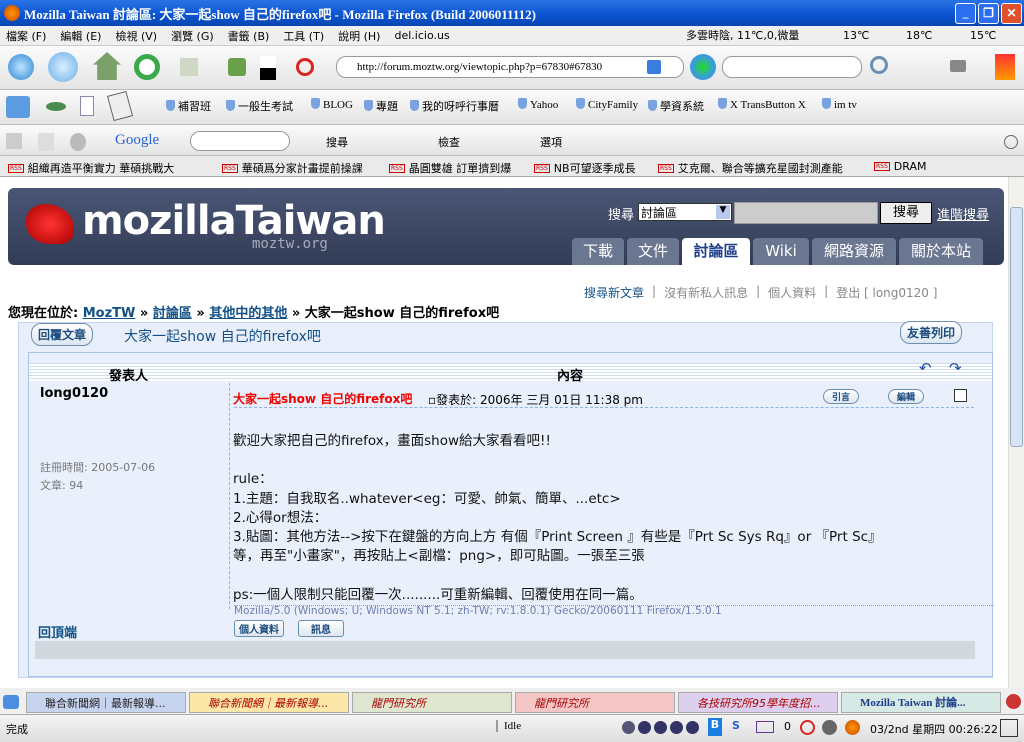  What do you see at coordinates (792, 67) in the screenshot?
I see `search-input` at bounding box center [792, 67].